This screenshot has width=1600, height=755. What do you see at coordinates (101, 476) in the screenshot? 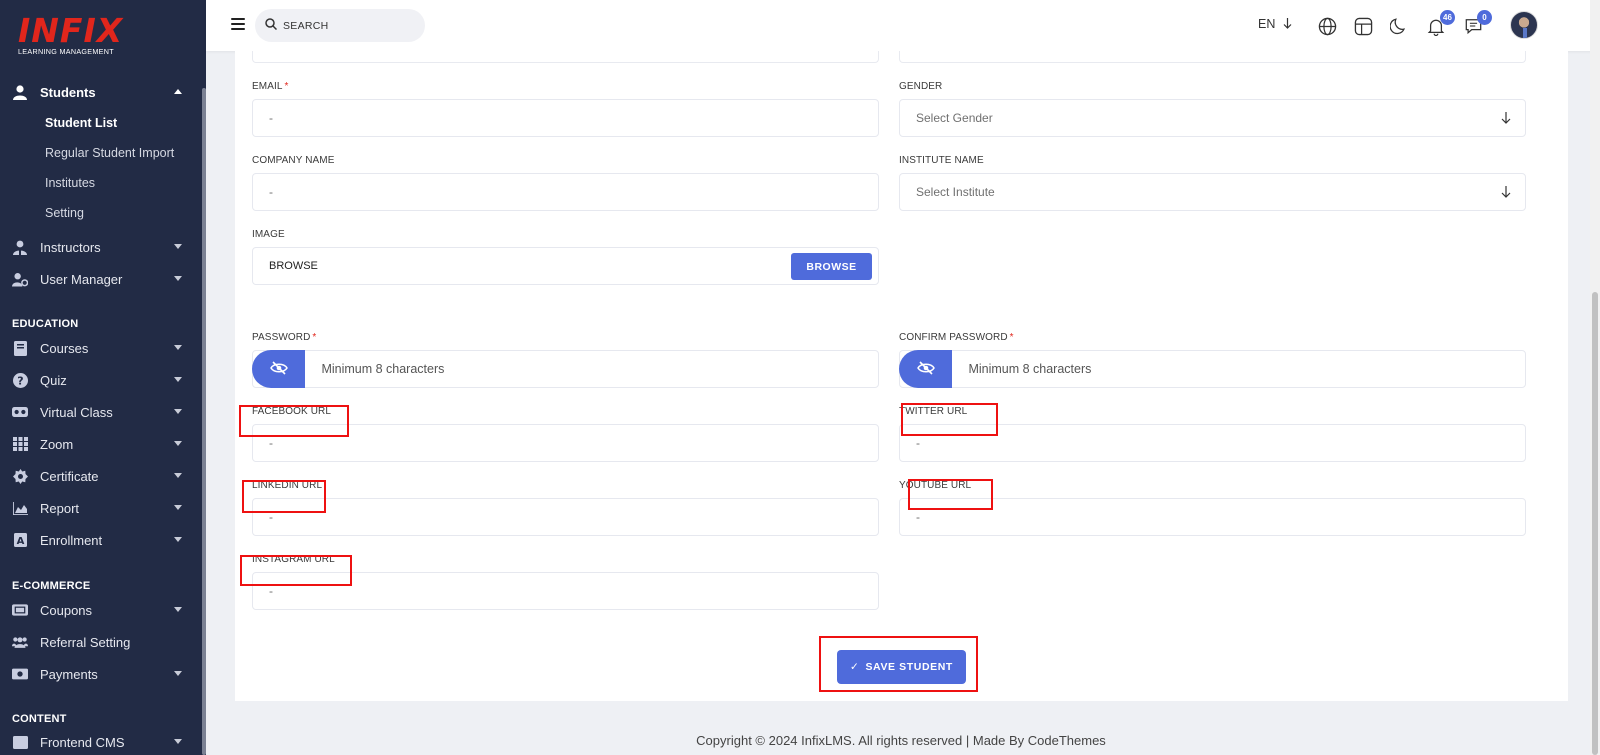
I see `sidebar-item-certificate: Certificate` at bounding box center [101, 476].